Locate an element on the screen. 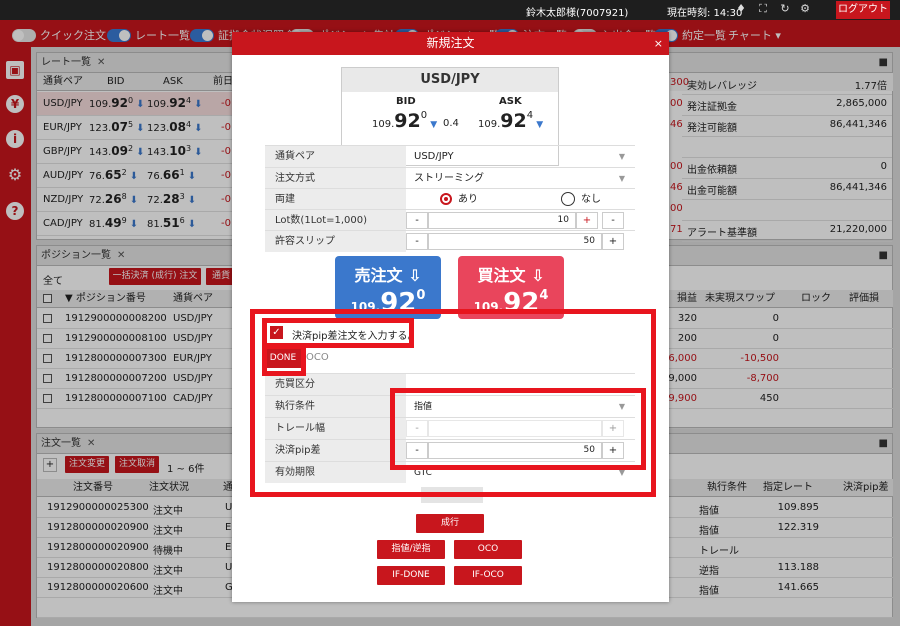 This screenshot has width=900, height=626. spread: 0.4 is located at coordinates (451, 123).